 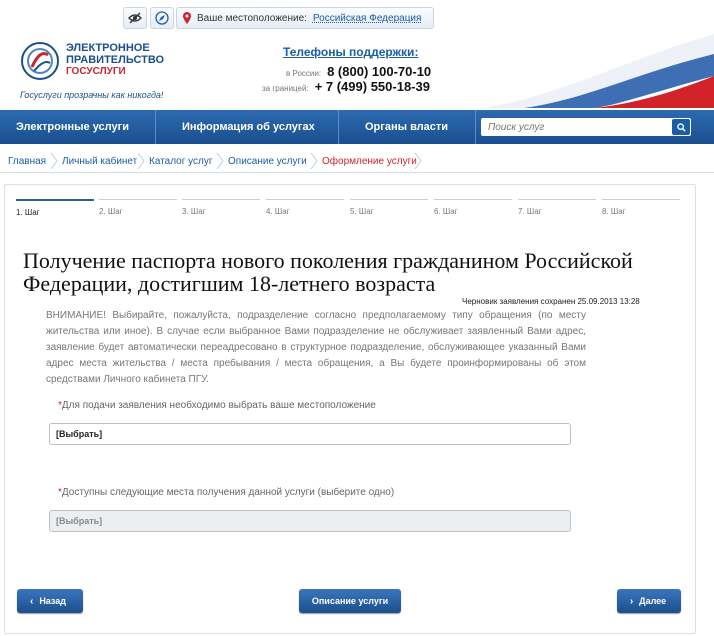 What do you see at coordinates (92, 95) in the screenshot?
I see `slogan: Госуслуги прозрачны как никогда!` at bounding box center [92, 95].